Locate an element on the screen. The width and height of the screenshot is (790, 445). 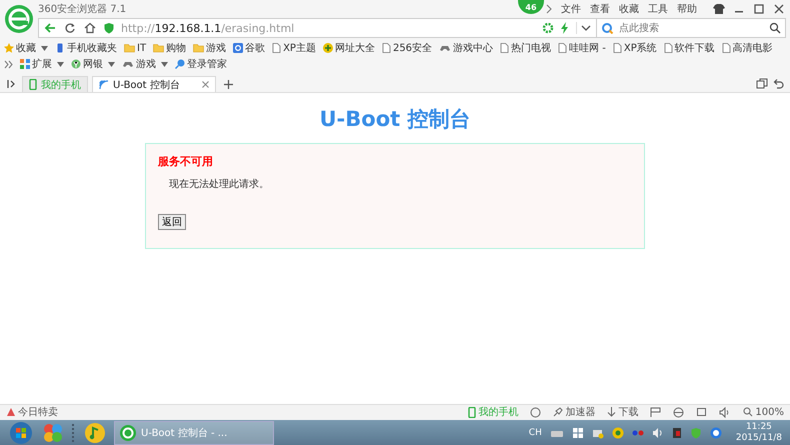
search-engine-icon is located at coordinates (608, 28).